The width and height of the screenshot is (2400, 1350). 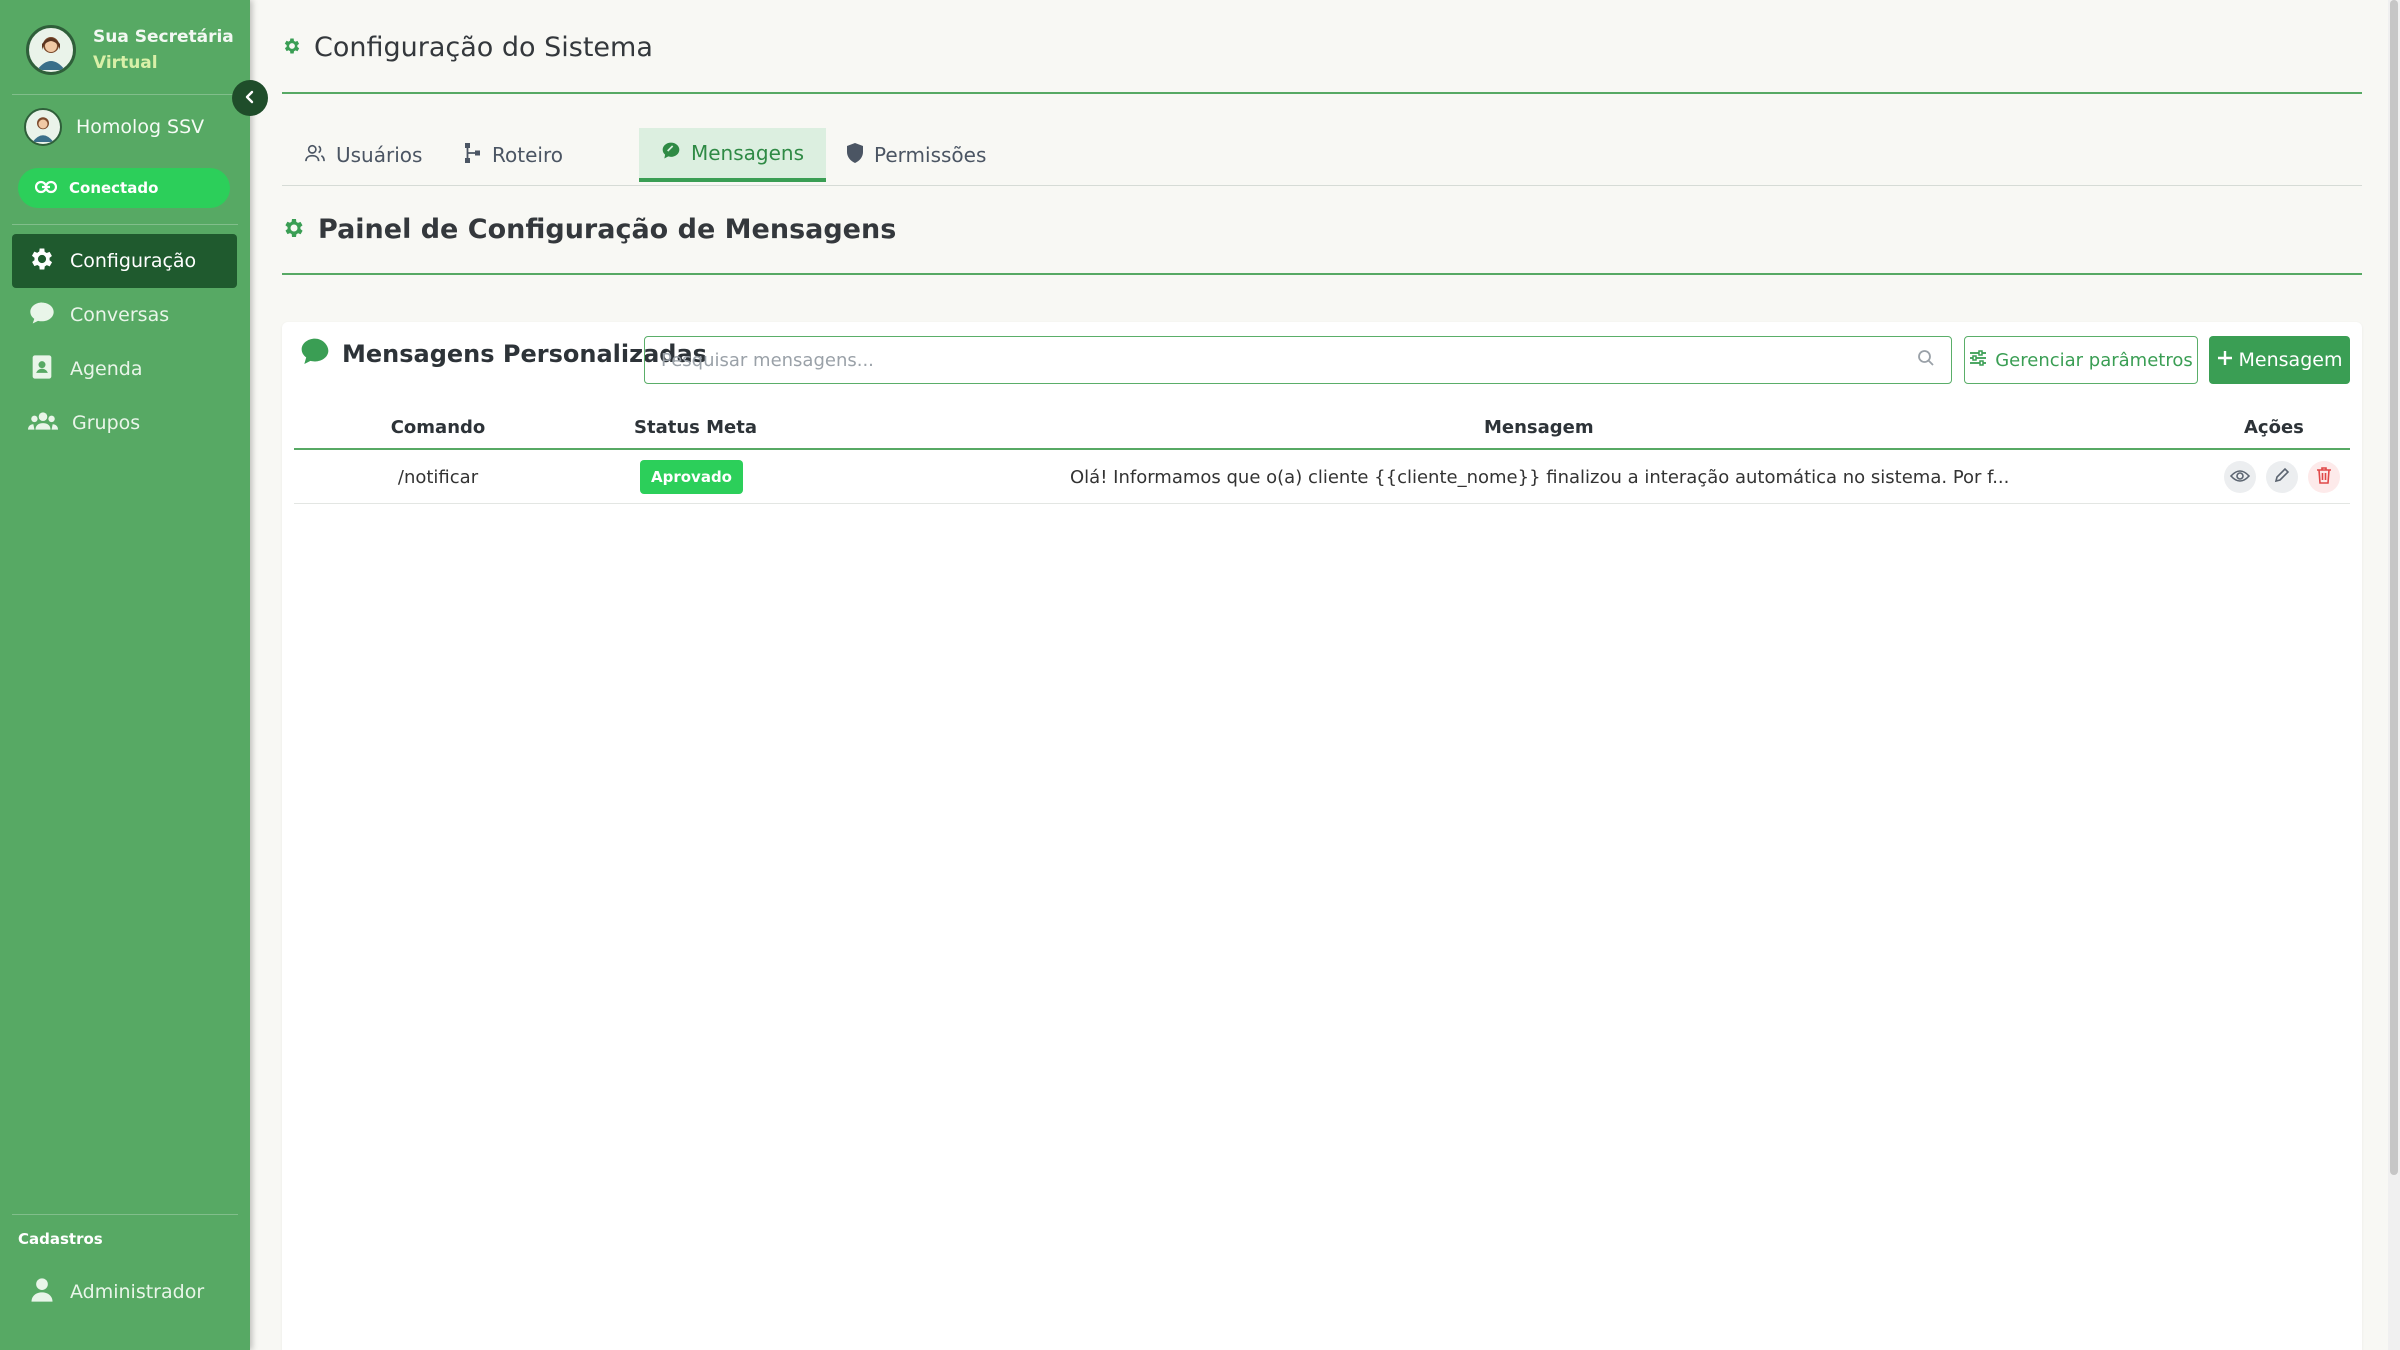 What do you see at coordinates (2094, 360) in the screenshot?
I see `manage-parameters-label: Gerenciar parâmetros` at bounding box center [2094, 360].